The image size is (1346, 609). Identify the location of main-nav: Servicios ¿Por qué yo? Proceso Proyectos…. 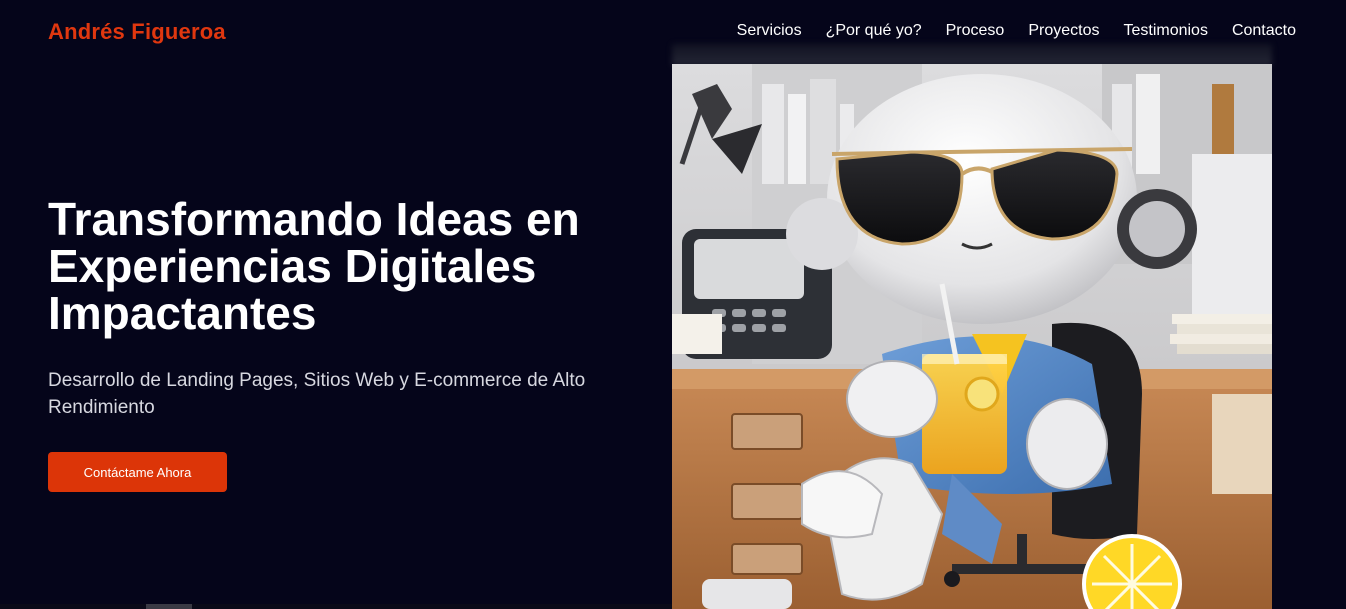
(1016, 31).